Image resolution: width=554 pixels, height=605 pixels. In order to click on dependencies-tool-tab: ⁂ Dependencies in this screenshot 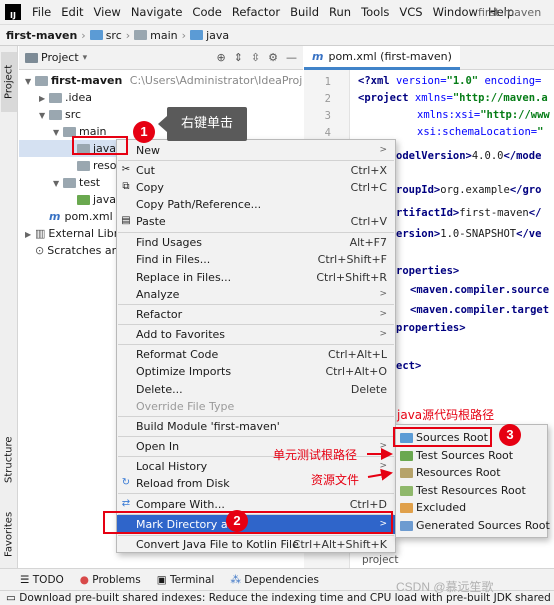, I will do `click(274, 580)`.